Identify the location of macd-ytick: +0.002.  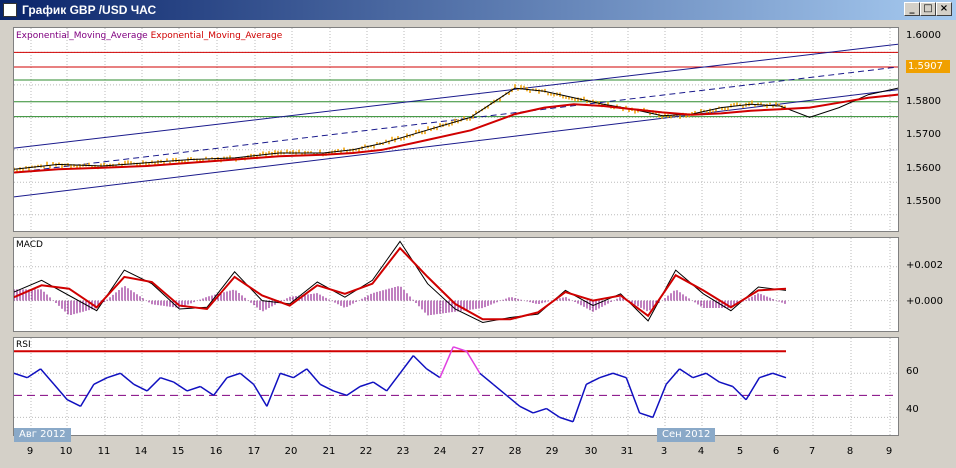
(925, 265).